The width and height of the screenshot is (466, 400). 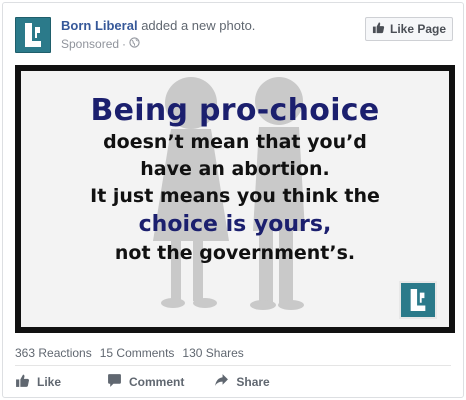 What do you see at coordinates (134, 44) in the screenshot?
I see `globe-icon` at bounding box center [134, 44].